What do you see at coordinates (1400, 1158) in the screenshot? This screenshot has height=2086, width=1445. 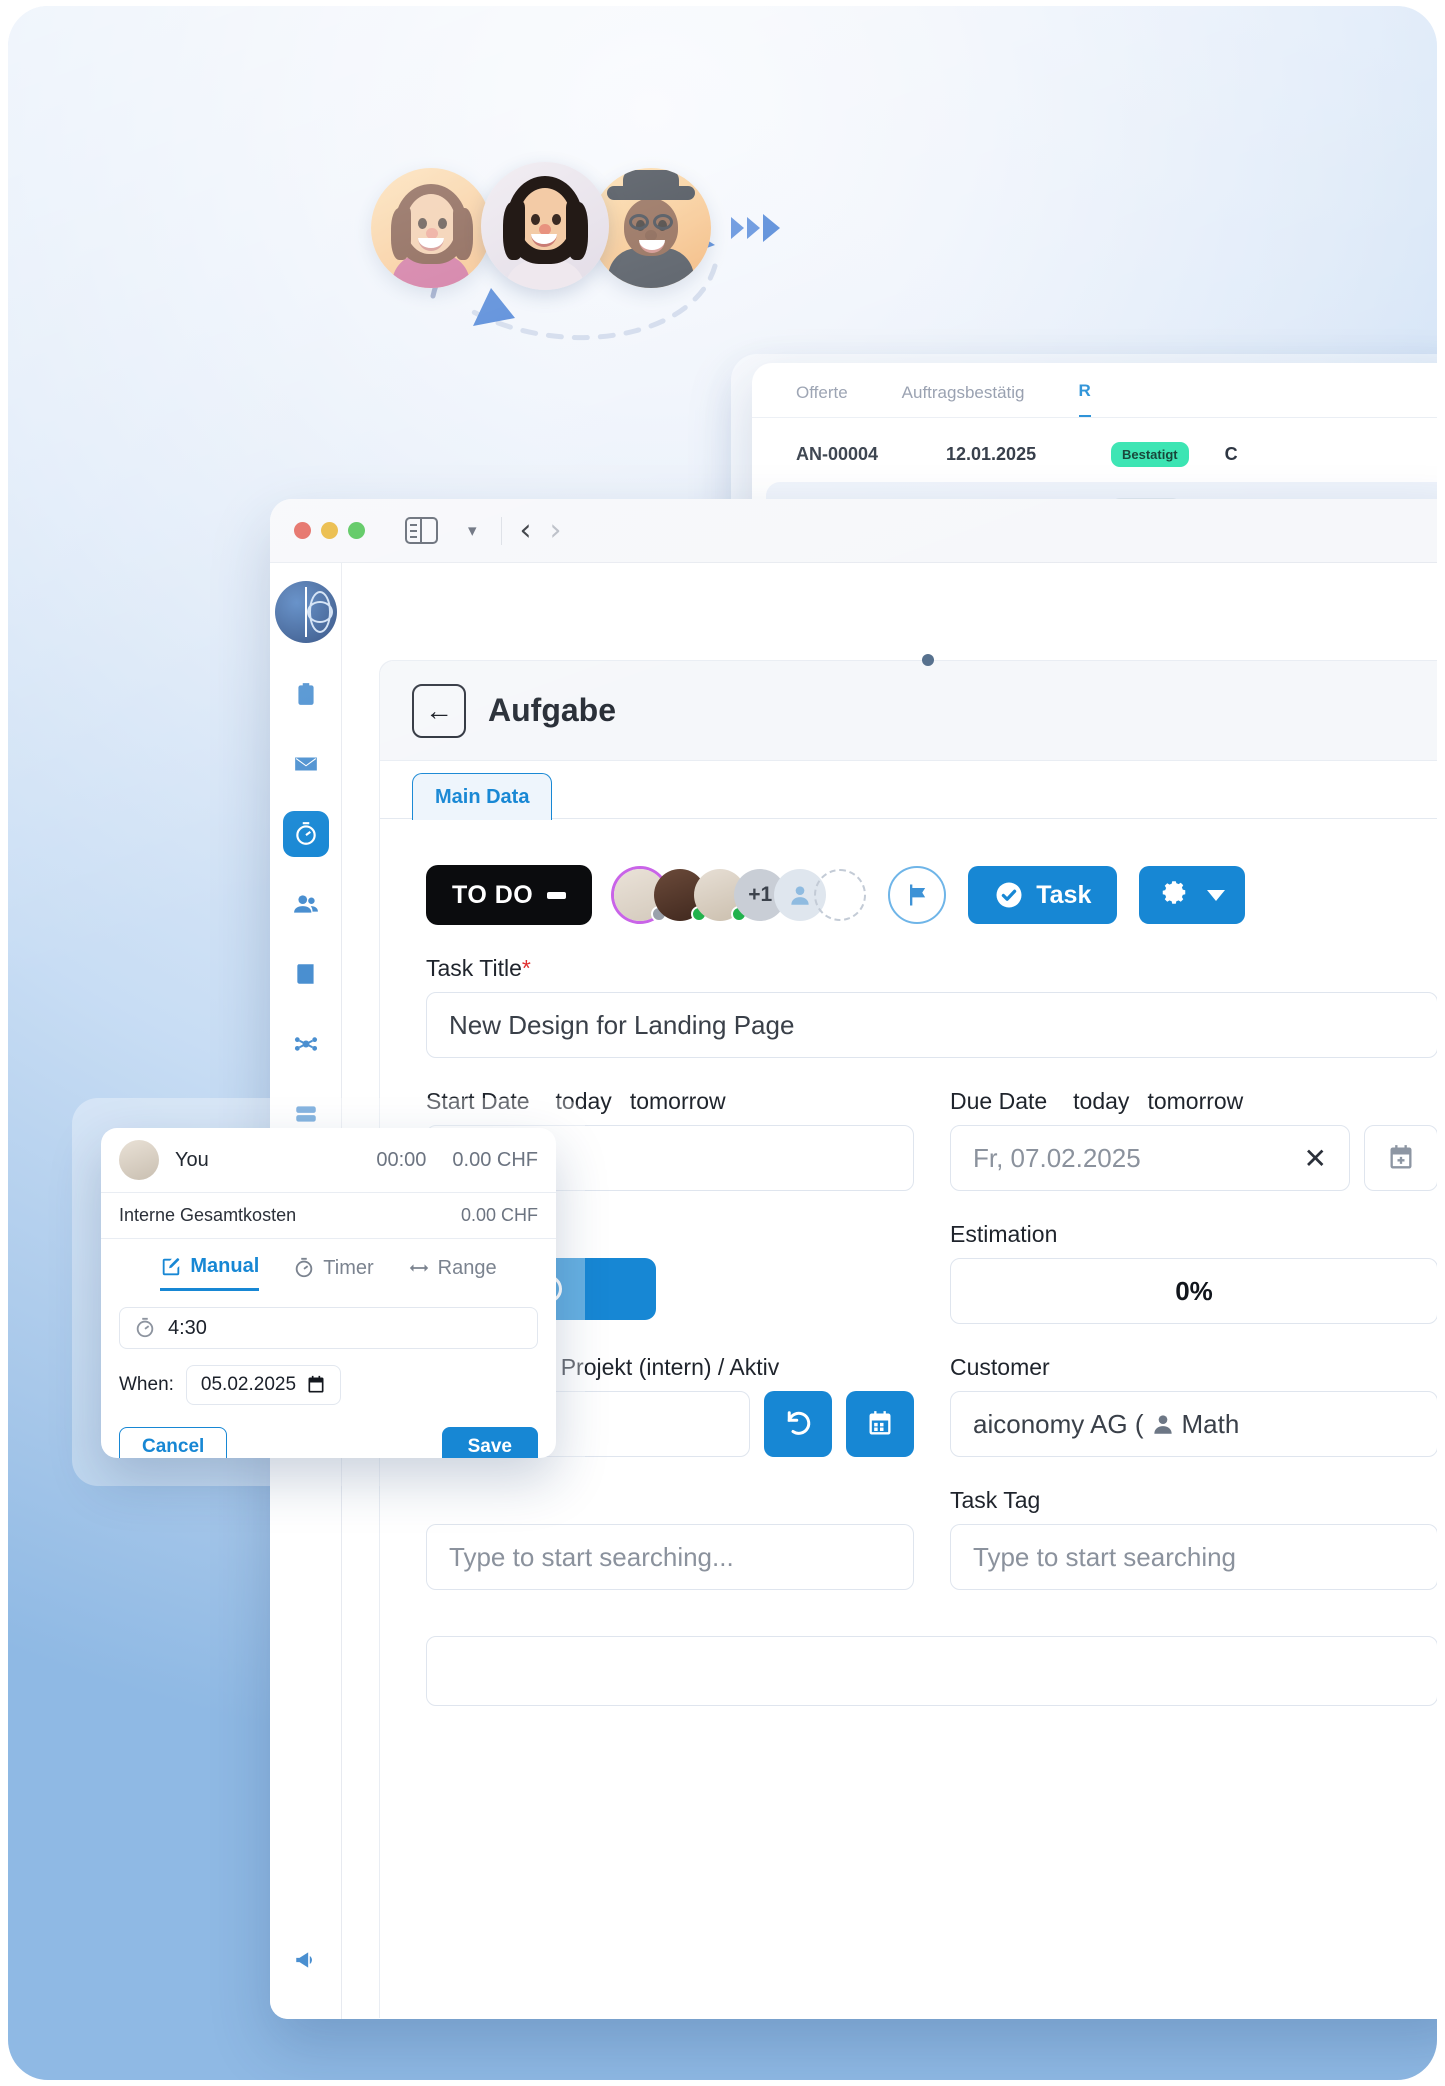 I see `due-date-calendar-button` at bounding box center [1400, 1158].